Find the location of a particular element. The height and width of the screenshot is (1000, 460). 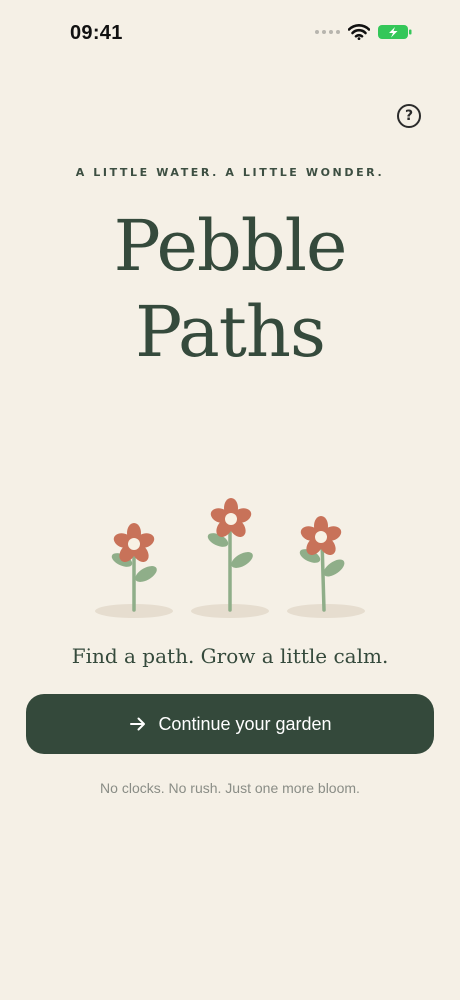

continue-garden-label: Continue your garden is located at coordinates (245, 723).